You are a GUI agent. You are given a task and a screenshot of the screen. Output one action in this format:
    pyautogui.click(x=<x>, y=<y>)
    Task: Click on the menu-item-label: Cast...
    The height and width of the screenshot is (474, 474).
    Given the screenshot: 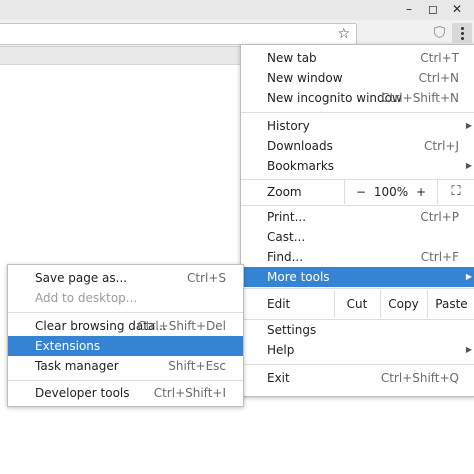 What is the action you would take?
    pyautogui.click(x=286, y=237)
    